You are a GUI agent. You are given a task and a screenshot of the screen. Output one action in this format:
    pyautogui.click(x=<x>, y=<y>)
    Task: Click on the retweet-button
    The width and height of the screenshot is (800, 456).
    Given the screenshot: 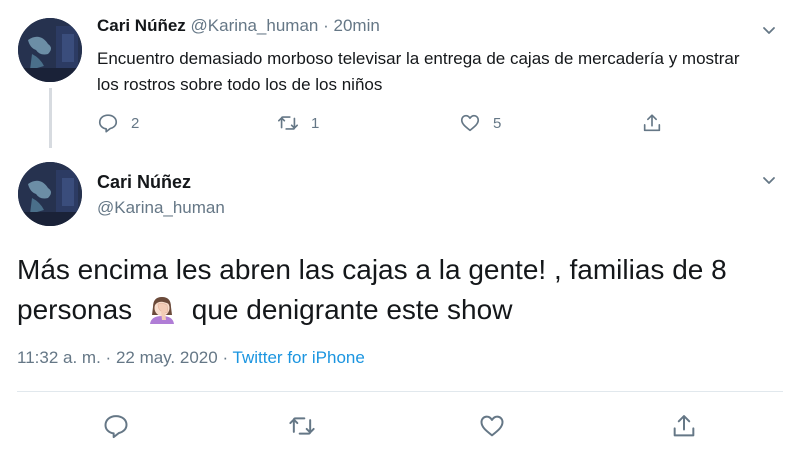 What is the action you would take?
    pyautogui.click(x=302, y=426)
    